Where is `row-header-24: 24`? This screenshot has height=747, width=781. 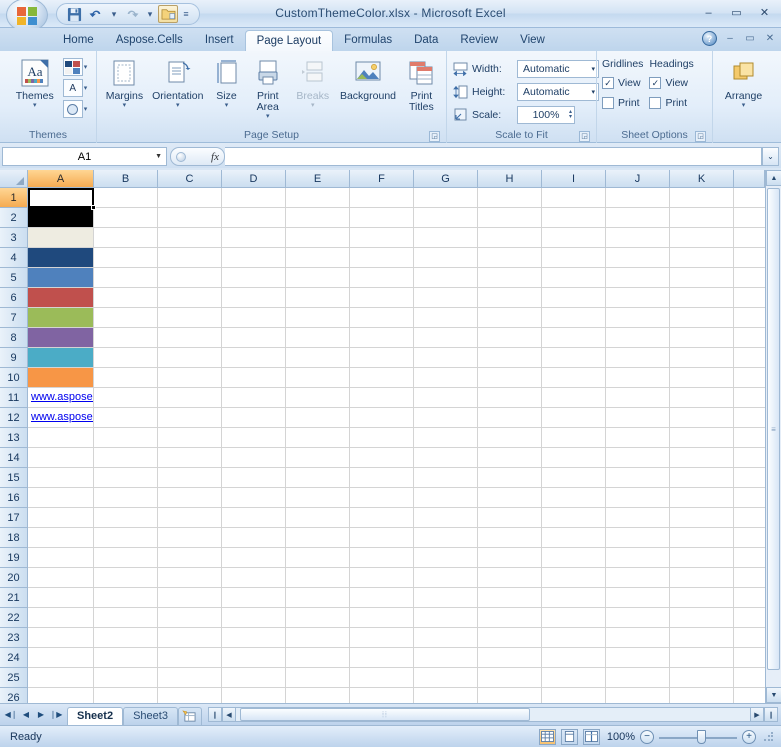
row-header-24: 24 is located at coordinates (13, 658).